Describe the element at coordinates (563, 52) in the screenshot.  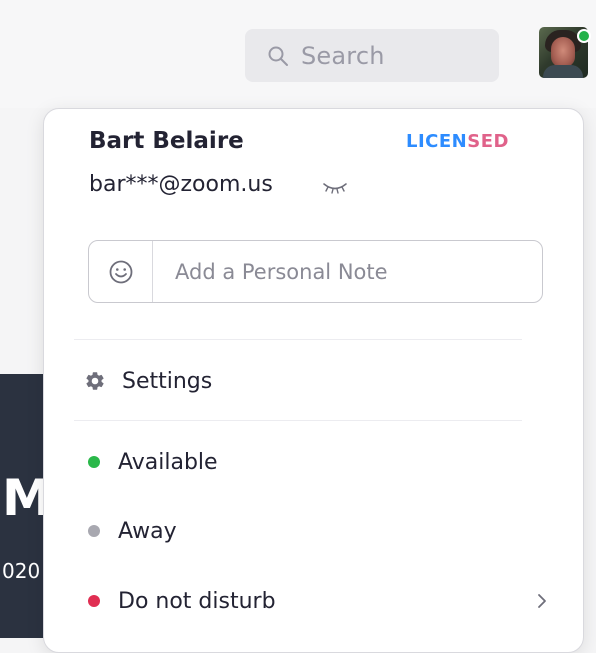
I see `avatar-face` at that location.